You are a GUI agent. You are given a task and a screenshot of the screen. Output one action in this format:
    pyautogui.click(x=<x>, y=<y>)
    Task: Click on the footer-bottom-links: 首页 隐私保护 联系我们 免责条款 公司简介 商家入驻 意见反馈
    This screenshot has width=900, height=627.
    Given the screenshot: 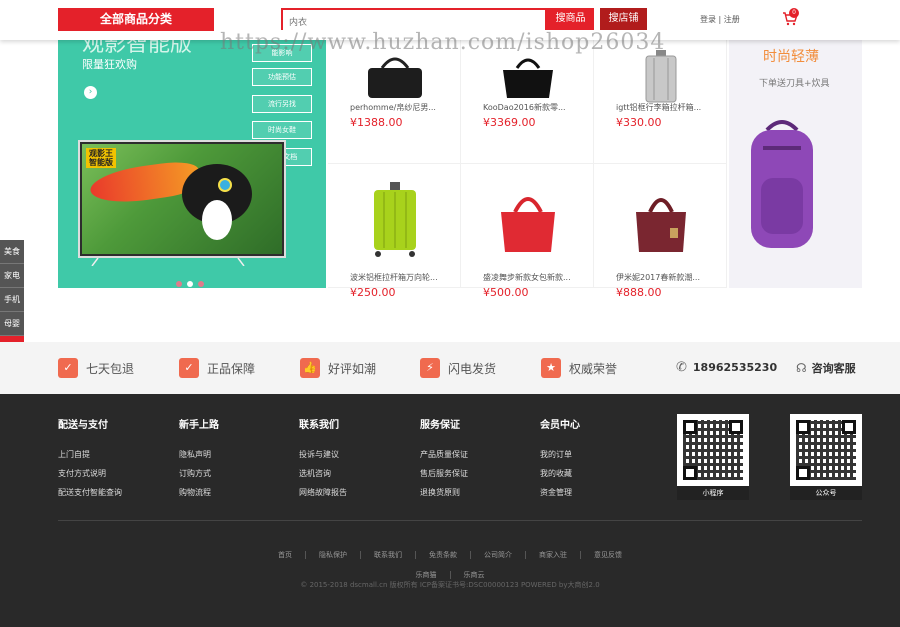 What is the action you would take?
    pyautogui.click(x=450, y=551)
    